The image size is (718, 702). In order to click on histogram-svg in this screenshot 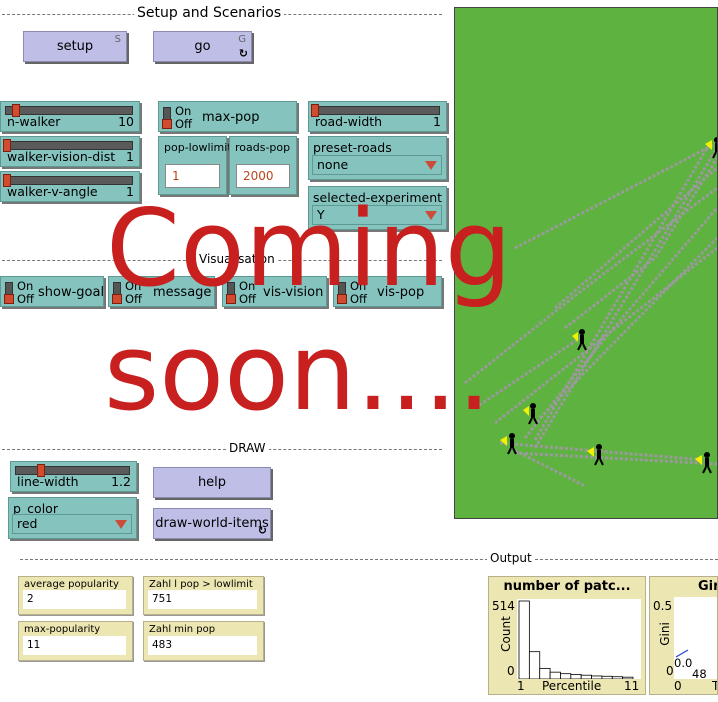, I will do `click(576, 640)`.